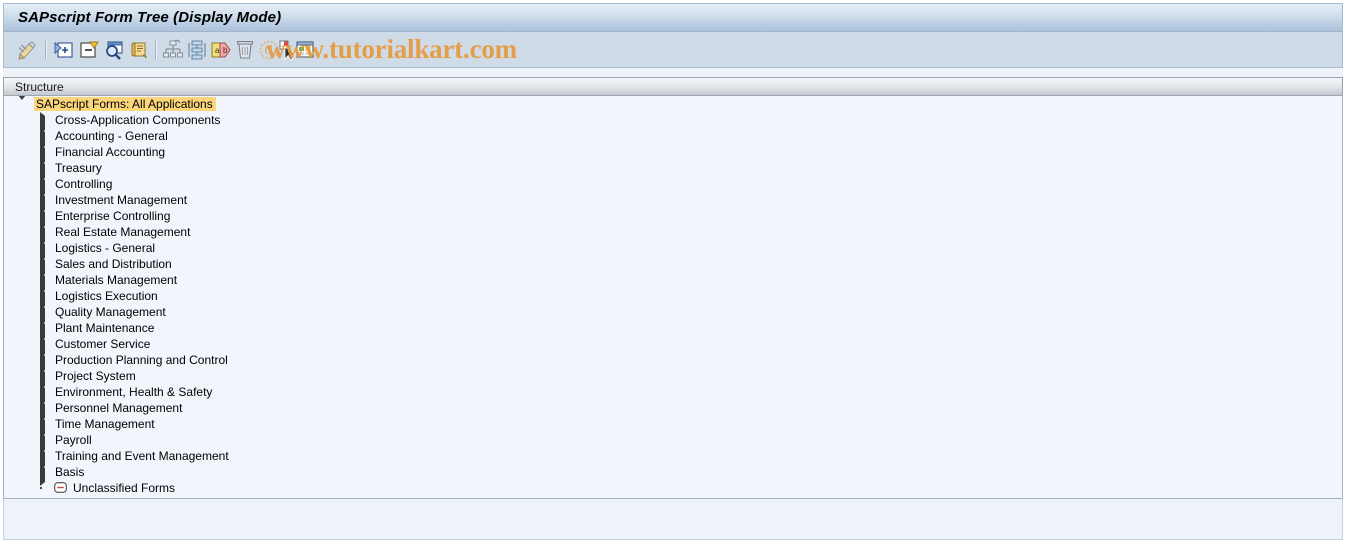 Image resolution: width=1349 pixels, height=543 pixels. What do you see at coordinates (113, 216) in the screenshot?
I see `tree-node-label: Enterprise Controlling` at bounding box center [113, 216].